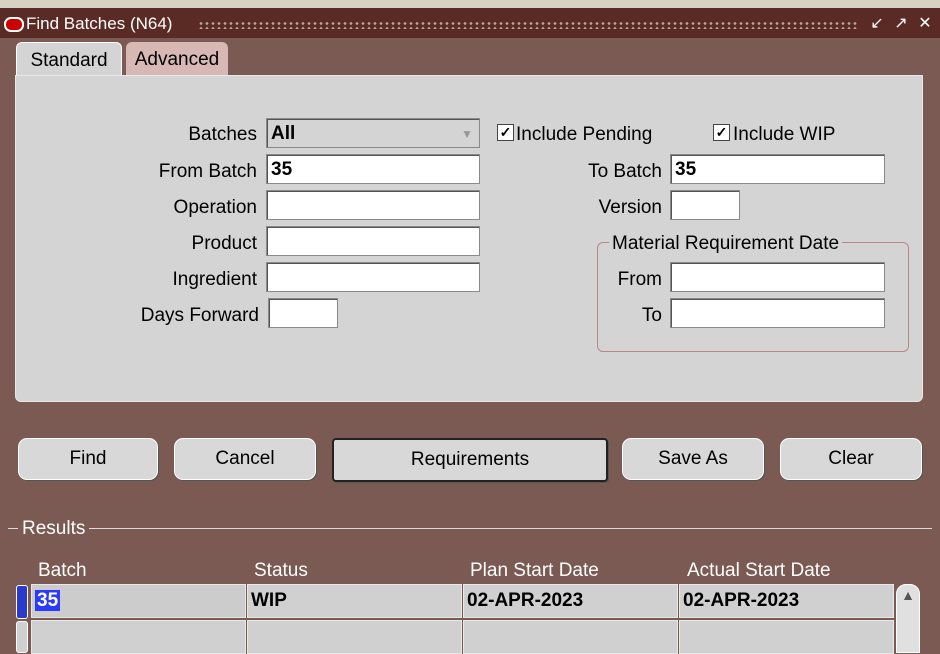  What do you see at coordinates (759, 570) in the screenshot?
I see `column-header-actual-start-date: Actual Start Date` at bounding box center [759, 570].